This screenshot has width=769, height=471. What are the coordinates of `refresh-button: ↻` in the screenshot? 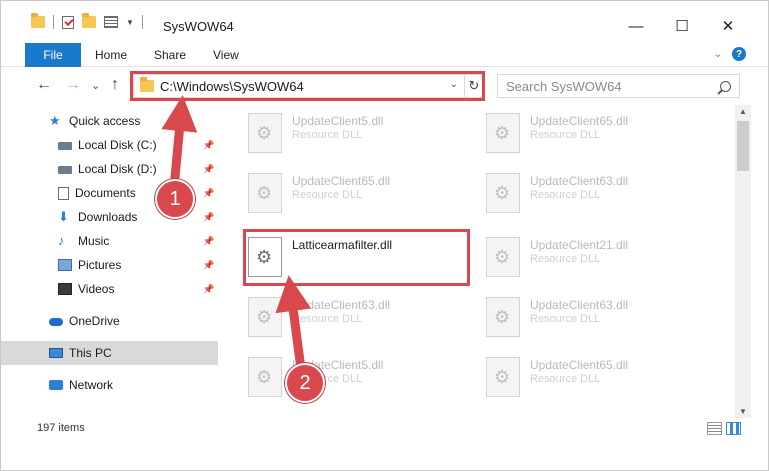 It's located at (474, 86).